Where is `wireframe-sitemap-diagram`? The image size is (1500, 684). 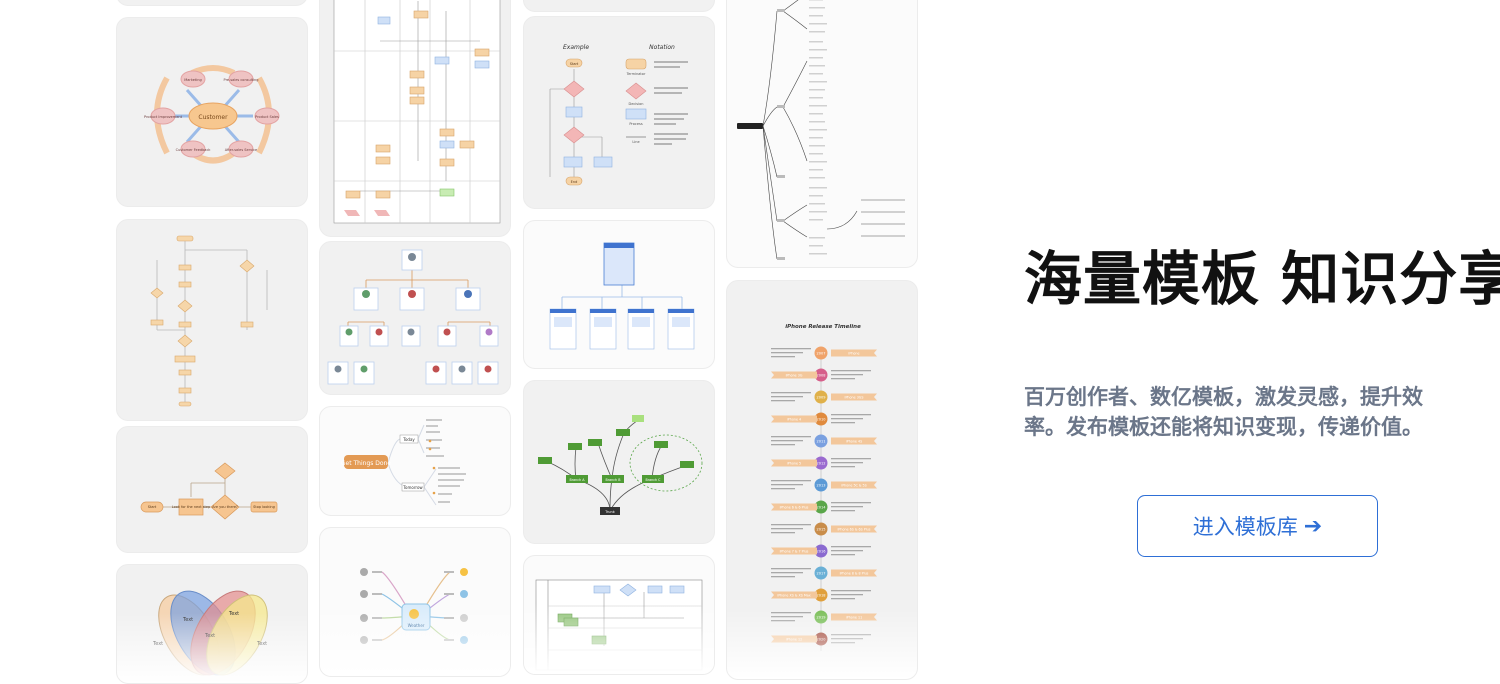 wireframe-sitemap-diagram is located at coordinates (622, 296).